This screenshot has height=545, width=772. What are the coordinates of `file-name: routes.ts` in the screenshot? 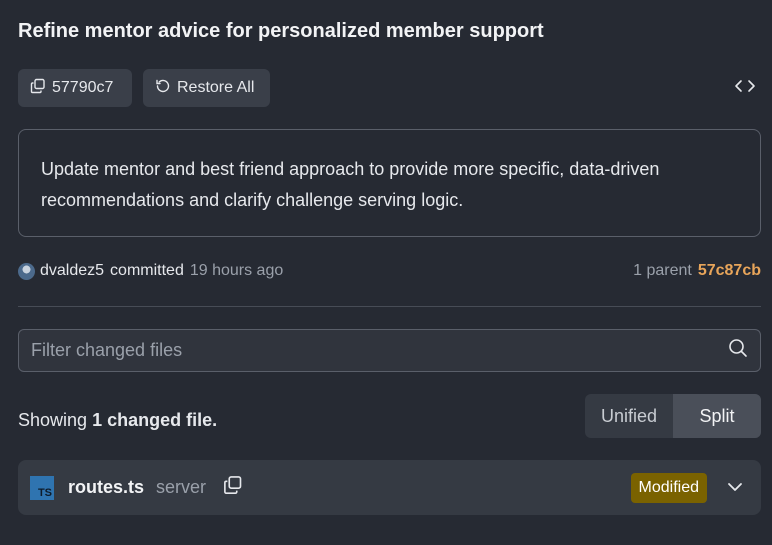 It's located at (106, 487).